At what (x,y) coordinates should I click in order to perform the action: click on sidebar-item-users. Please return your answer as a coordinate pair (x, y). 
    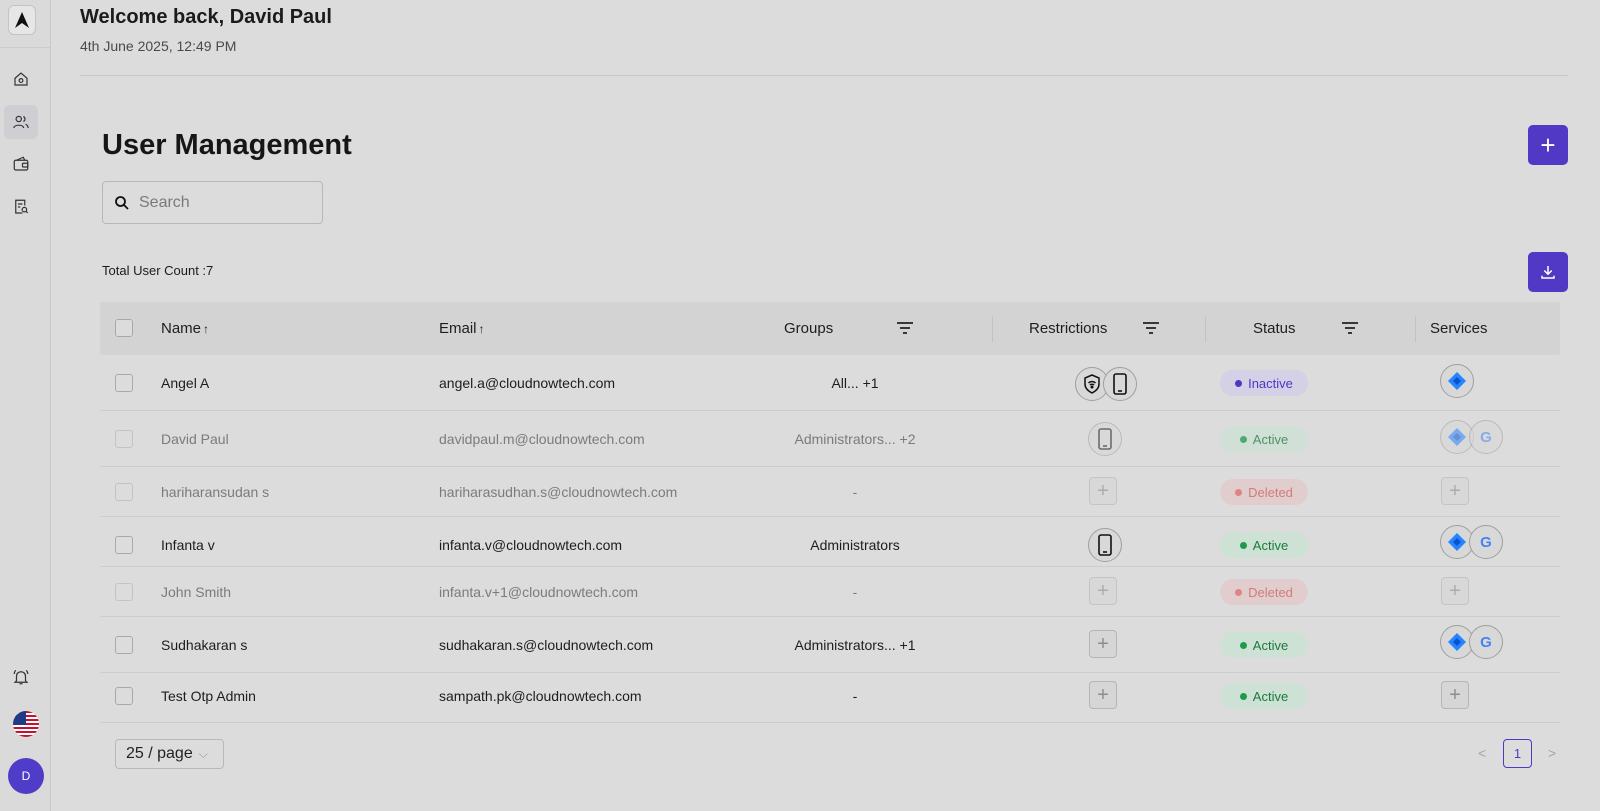
    Looking at the image, I should click on (21, 122).